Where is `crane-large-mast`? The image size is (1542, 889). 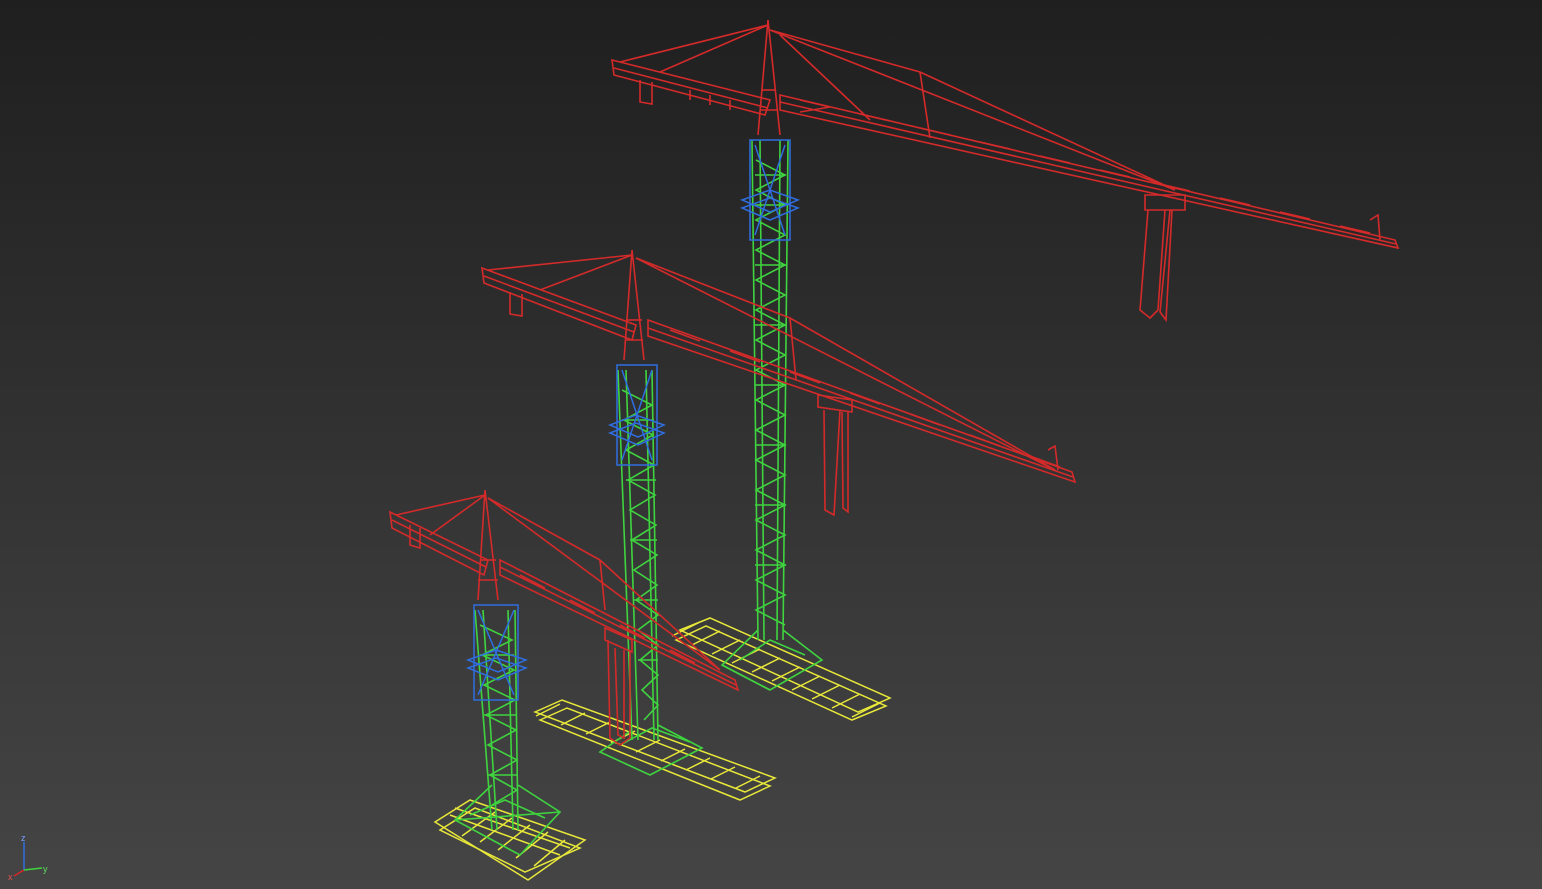
crane-large-mast is located at coordinates (772, 415).